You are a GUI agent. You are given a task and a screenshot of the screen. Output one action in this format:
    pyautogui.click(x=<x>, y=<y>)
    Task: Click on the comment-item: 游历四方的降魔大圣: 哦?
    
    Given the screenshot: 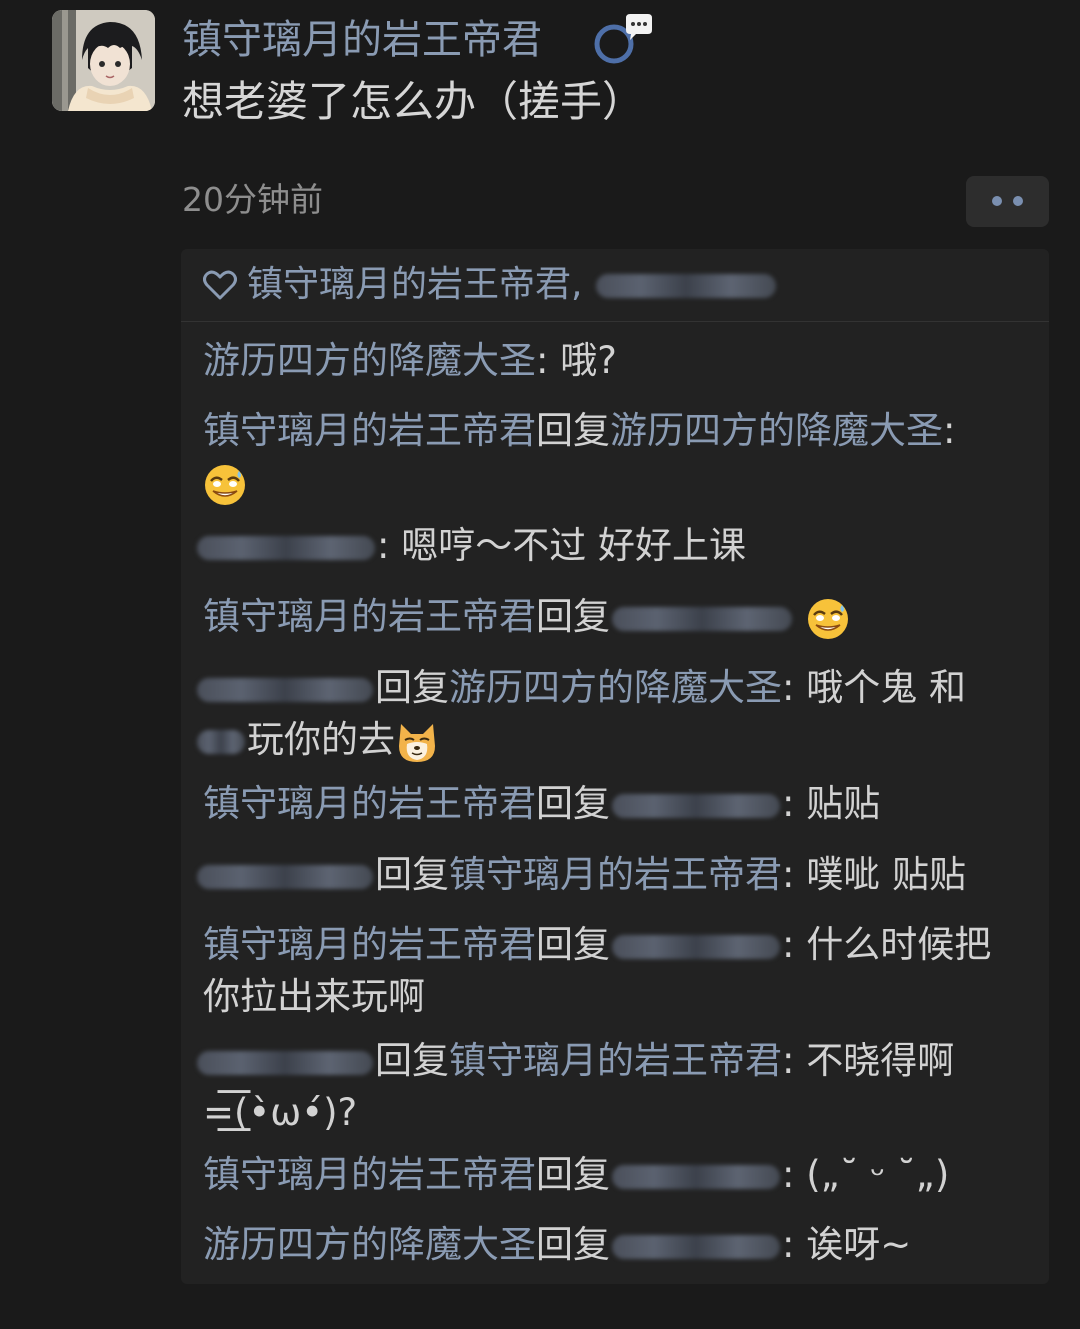 What is the action you would take?
    pyautogui.click(x=618, y=361)
    